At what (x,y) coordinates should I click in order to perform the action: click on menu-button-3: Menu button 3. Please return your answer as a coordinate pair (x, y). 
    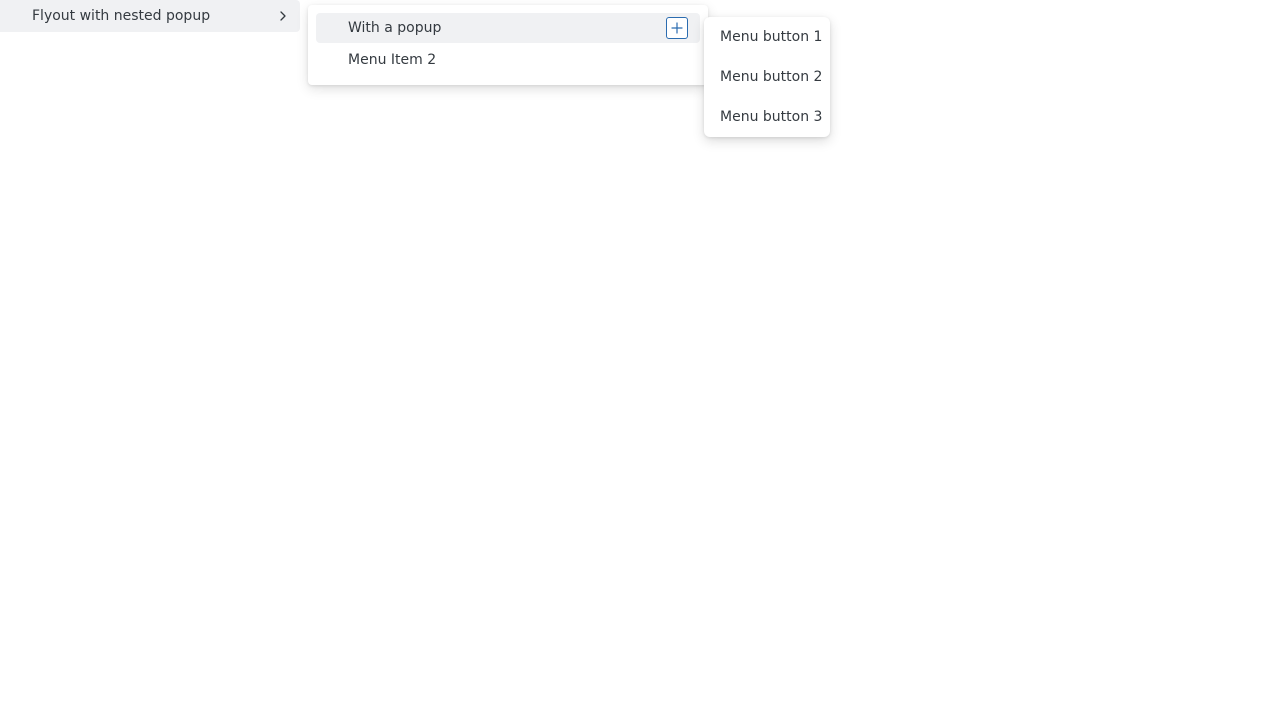
    Looking at the image, I should click on (767, 117).